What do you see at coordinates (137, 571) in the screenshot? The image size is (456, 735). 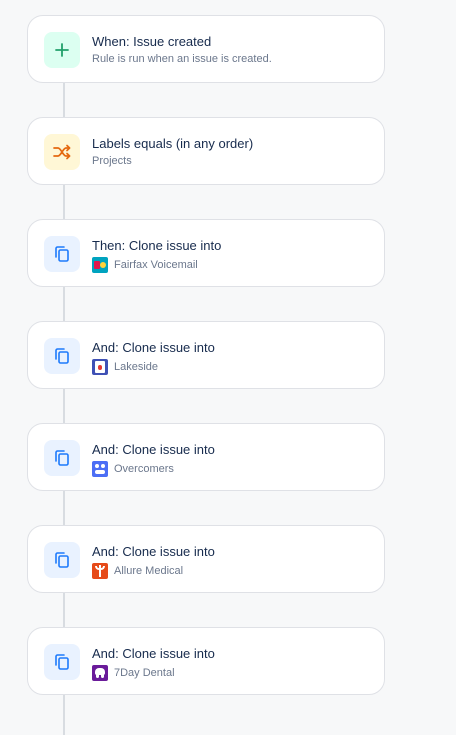 I see `step-subtitle: Allure Medical` at bounding box center [137, 571].